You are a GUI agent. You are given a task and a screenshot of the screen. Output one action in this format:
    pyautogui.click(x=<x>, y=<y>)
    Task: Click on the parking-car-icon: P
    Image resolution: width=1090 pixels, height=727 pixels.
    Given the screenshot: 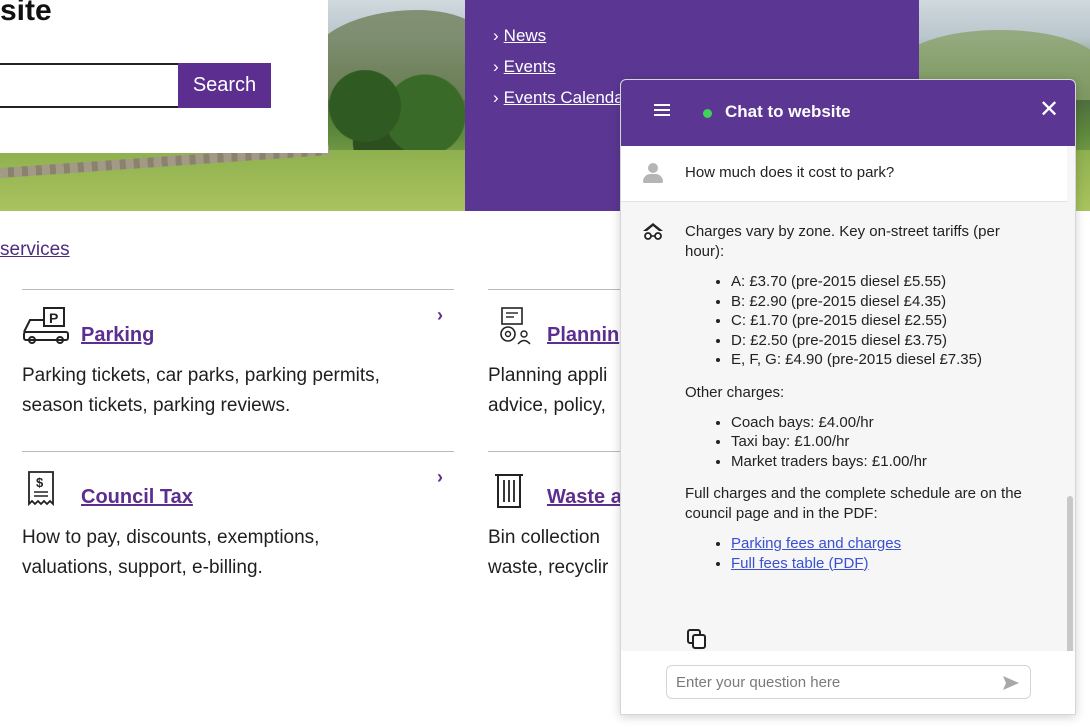 What is the action you would take?
    pyautogui.click(x=46, y=325)
    